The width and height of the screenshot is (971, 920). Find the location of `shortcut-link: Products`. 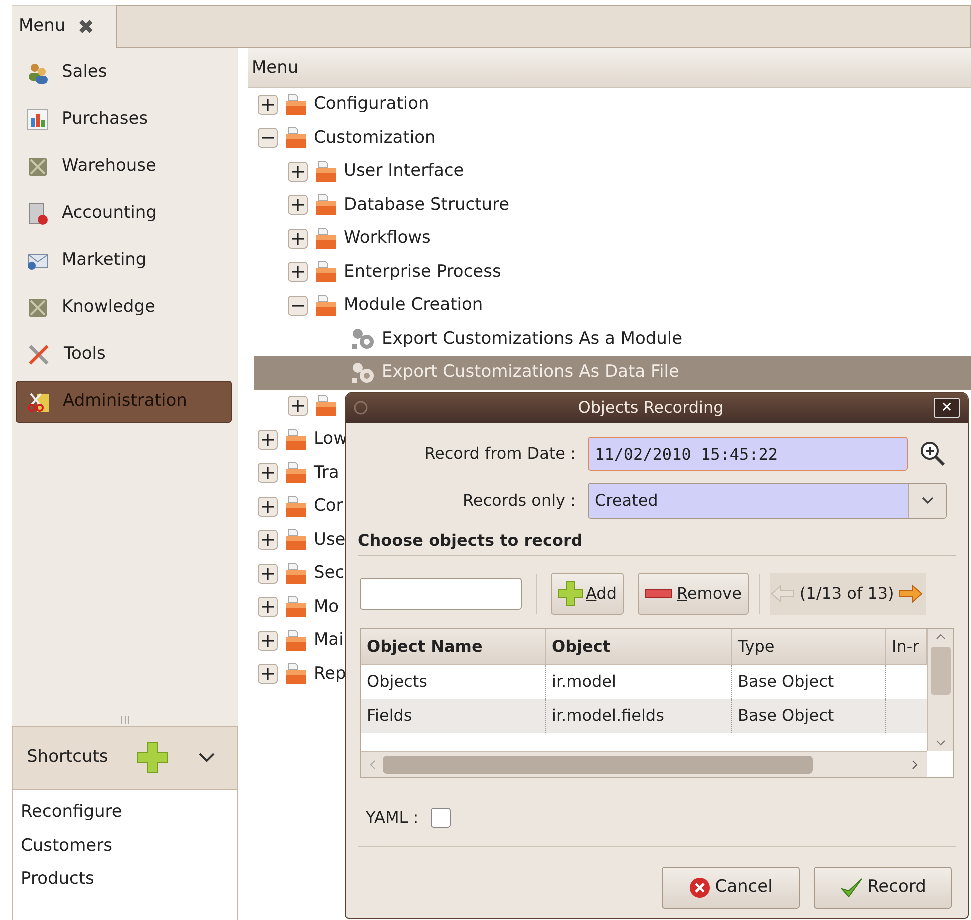

shortcut-link: Products is located at coordinates (129, 879).